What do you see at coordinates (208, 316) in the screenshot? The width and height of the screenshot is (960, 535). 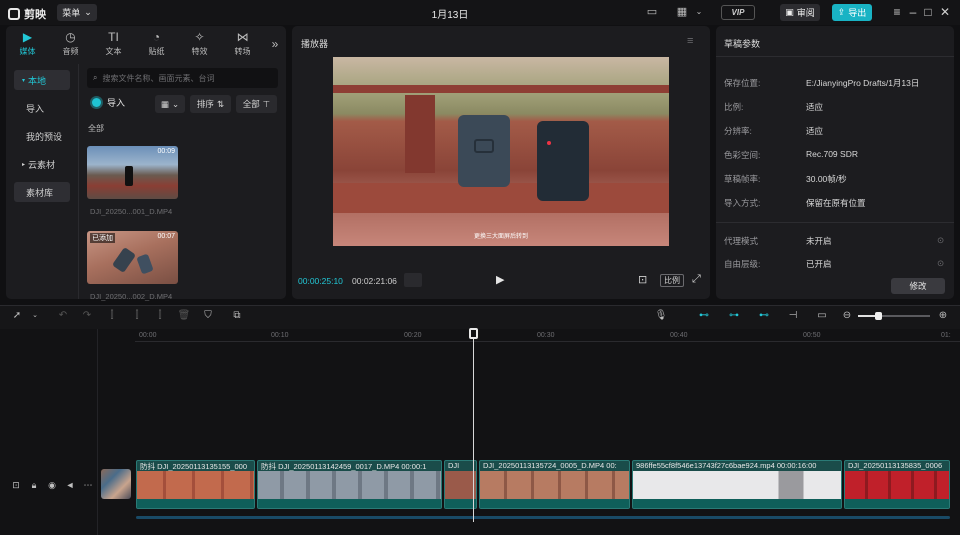 I see `marker-icon: ⛉` at bounding box center [208, 316].